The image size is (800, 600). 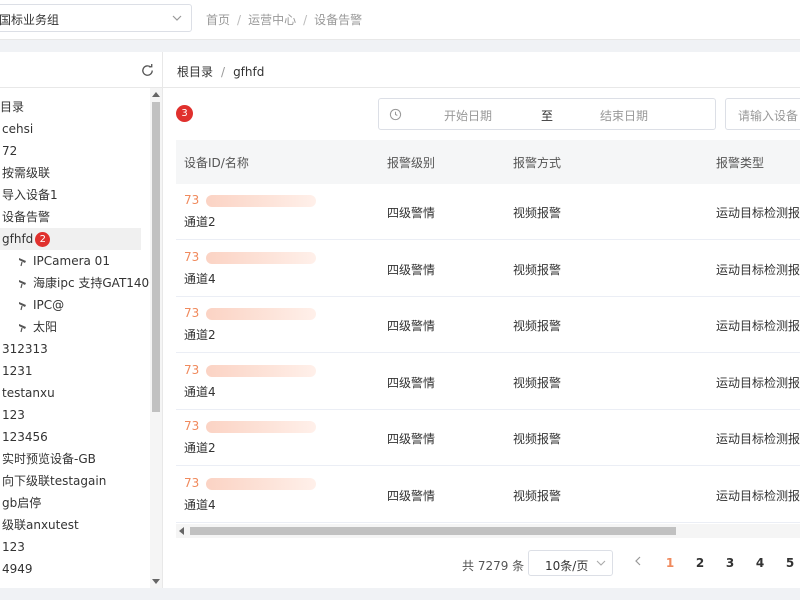 I want to click on total-count: 共 7279 条, so click(x=493, y=566).